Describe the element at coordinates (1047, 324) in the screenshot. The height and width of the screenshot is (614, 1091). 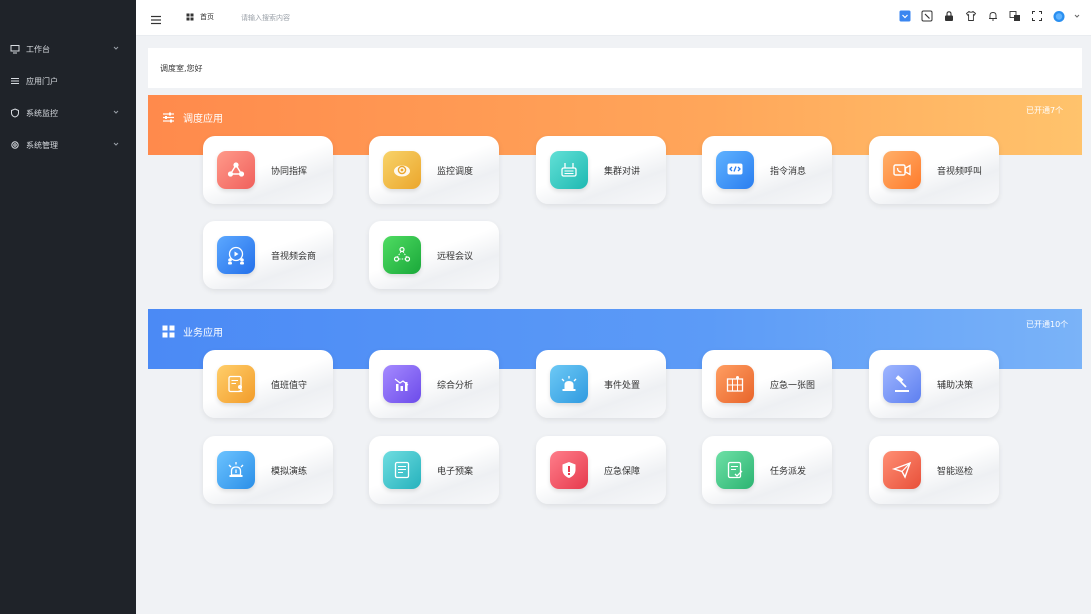
I see `business-count: 已开通10个` at that location.